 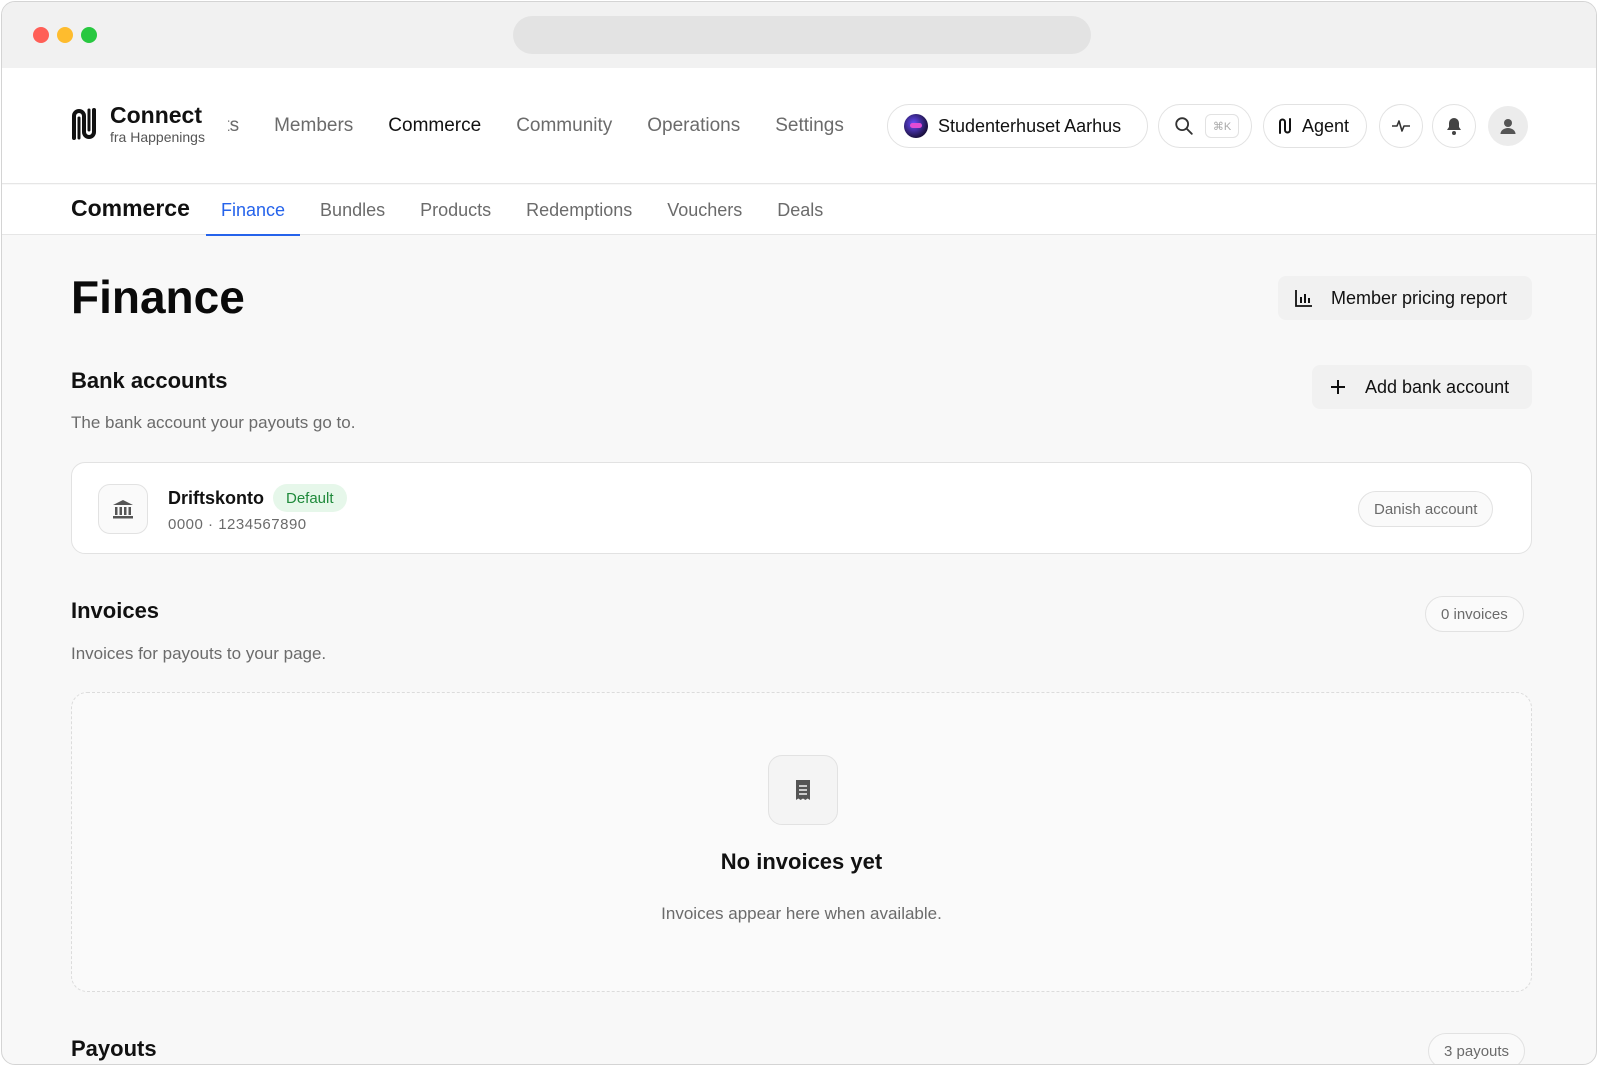 I want to click on brand-name: Connect, so click(x=156, y=115).